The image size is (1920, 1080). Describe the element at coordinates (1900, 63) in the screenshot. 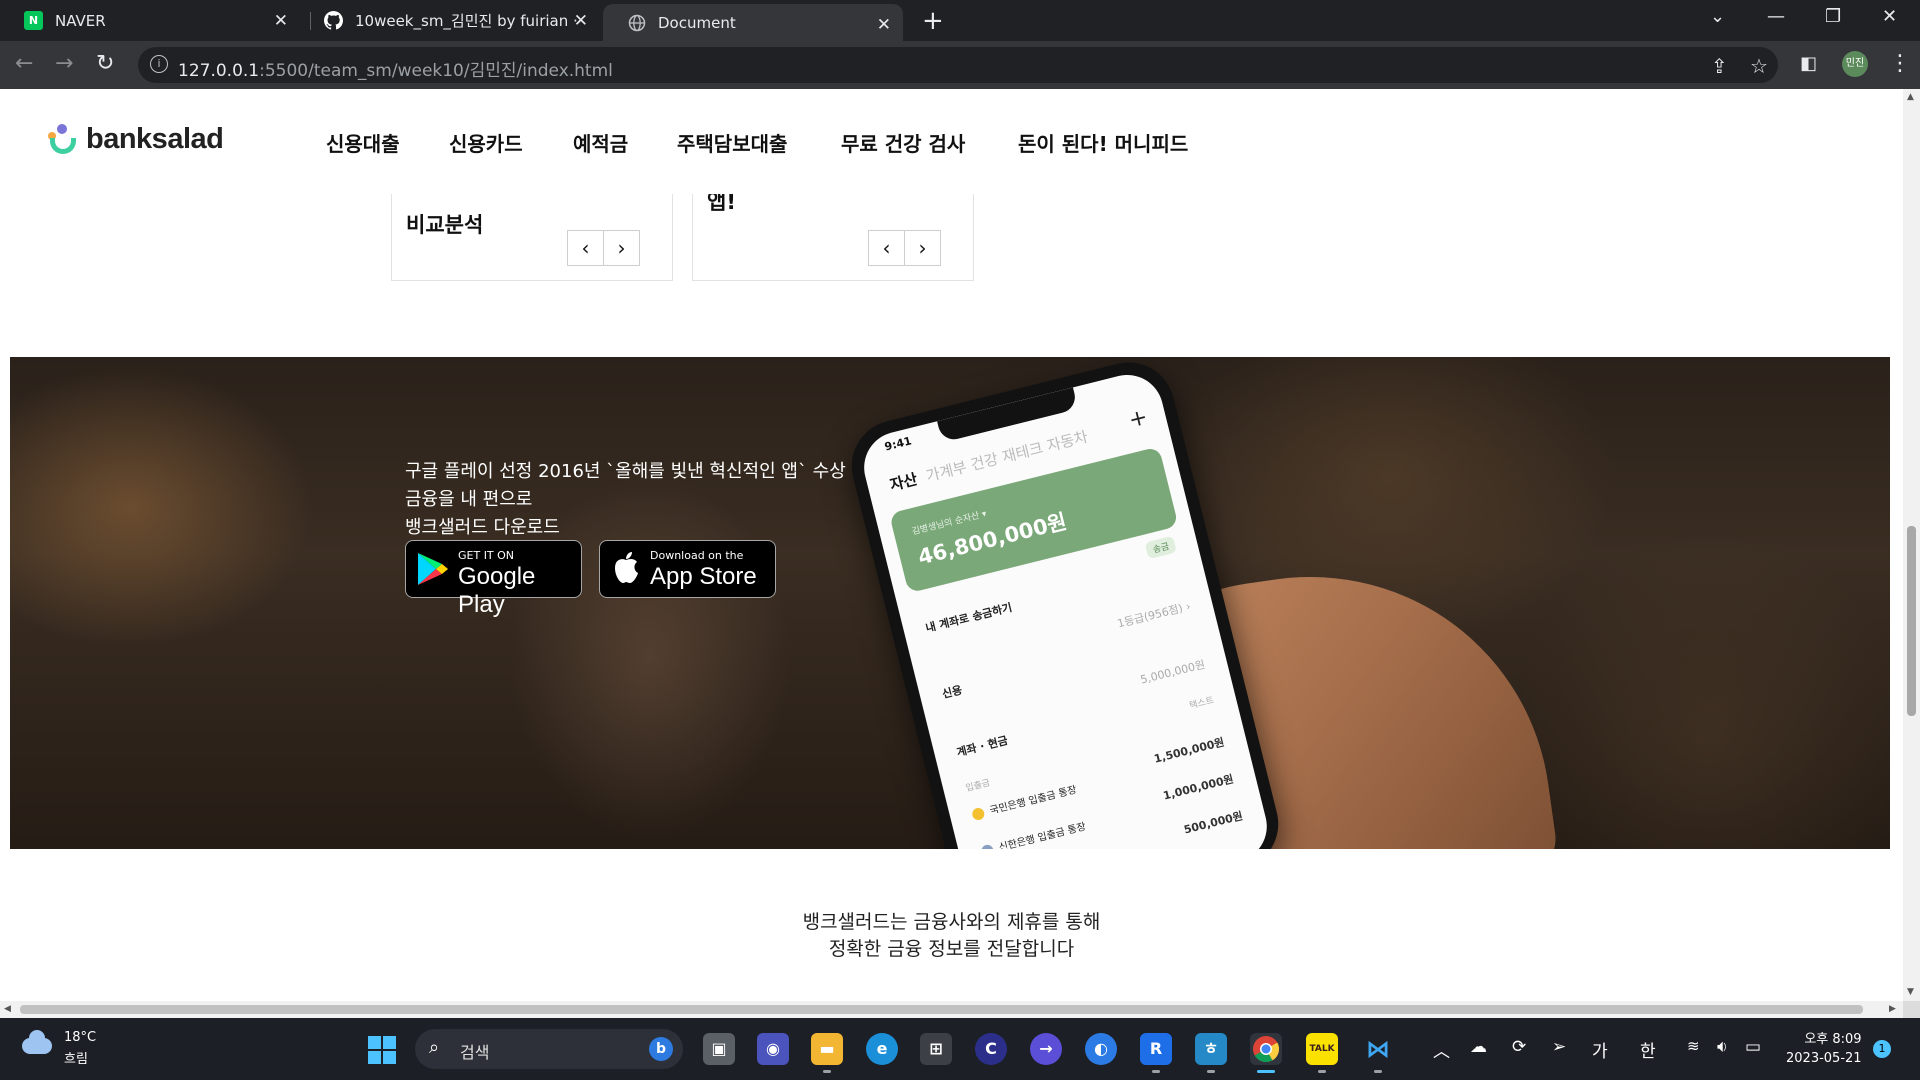

I see `menu-kebab-icon: ⋮` at that location.